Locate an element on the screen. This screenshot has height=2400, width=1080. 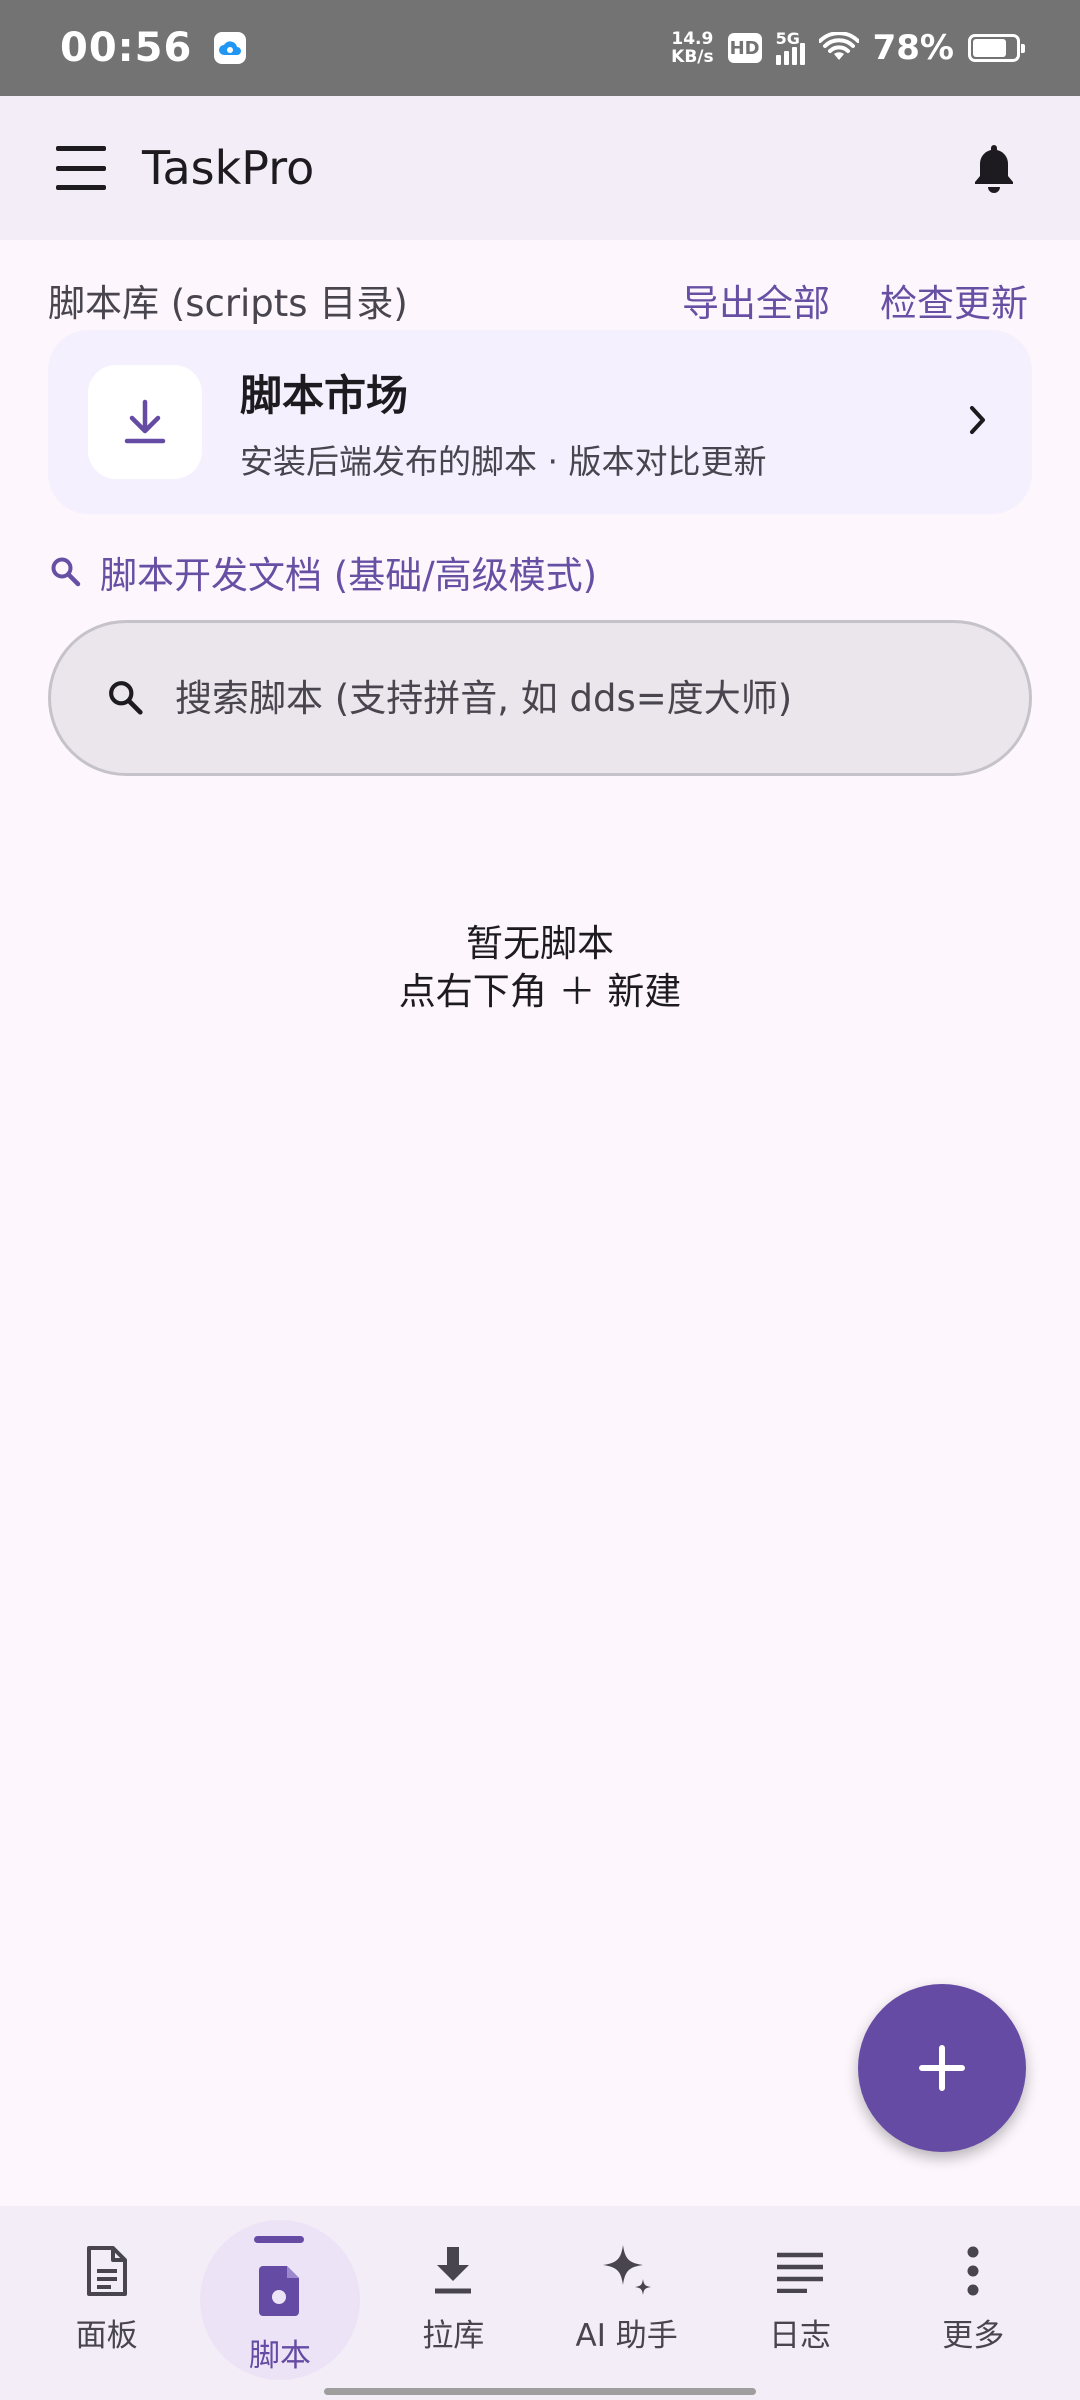
status-left: 00:56 is located at coordinates (153, 48).